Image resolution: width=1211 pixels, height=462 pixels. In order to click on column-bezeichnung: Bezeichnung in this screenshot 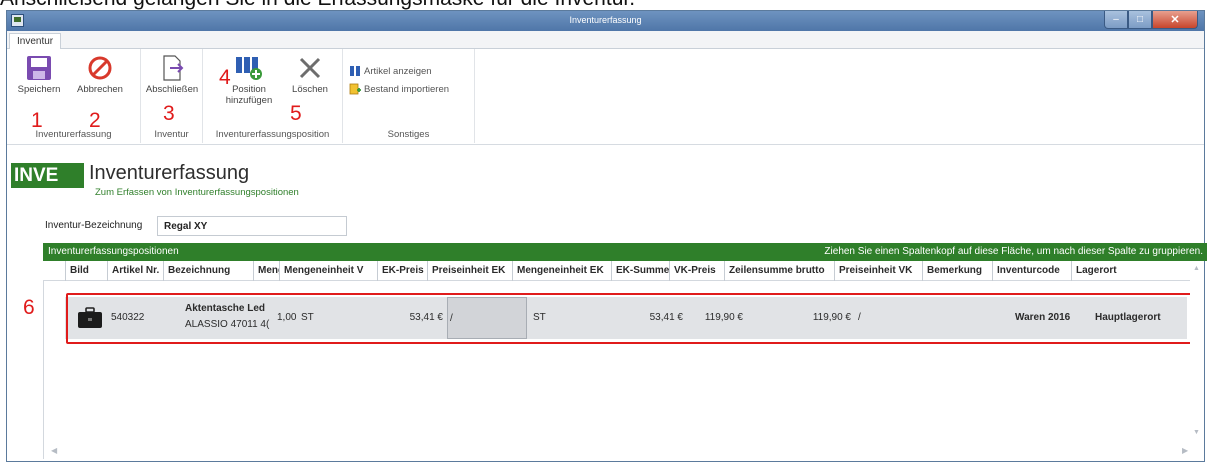, I will do `click(208, 271)`.